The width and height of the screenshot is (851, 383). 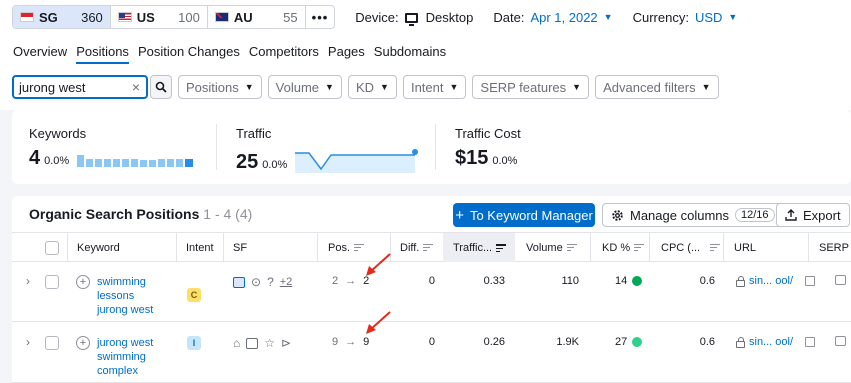 I want to click on more-features-link: +2, so click(x=286, y=282).